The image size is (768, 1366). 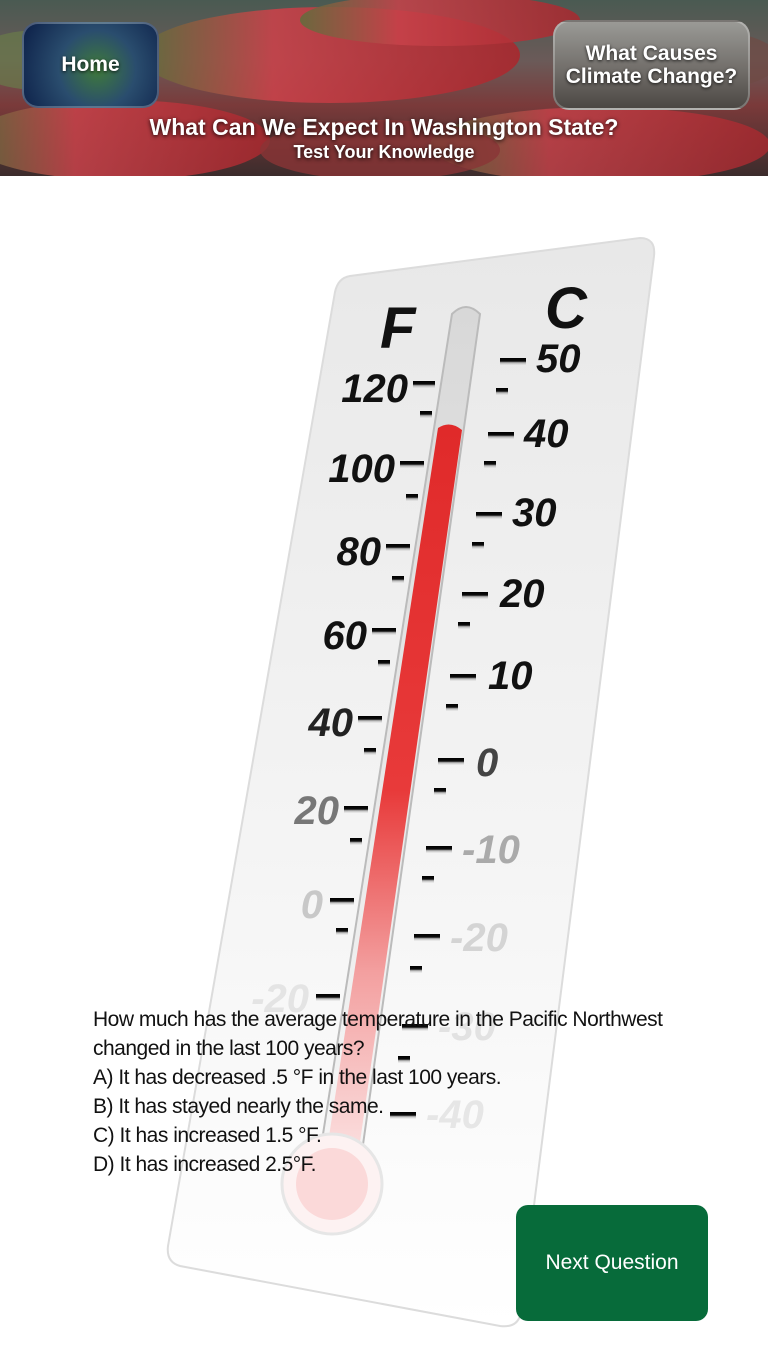 What do you see at coordinates (651, 76) in the screenshot?
I see `causes-label-line2: Climate Change?` at bounding box center [651, 76].